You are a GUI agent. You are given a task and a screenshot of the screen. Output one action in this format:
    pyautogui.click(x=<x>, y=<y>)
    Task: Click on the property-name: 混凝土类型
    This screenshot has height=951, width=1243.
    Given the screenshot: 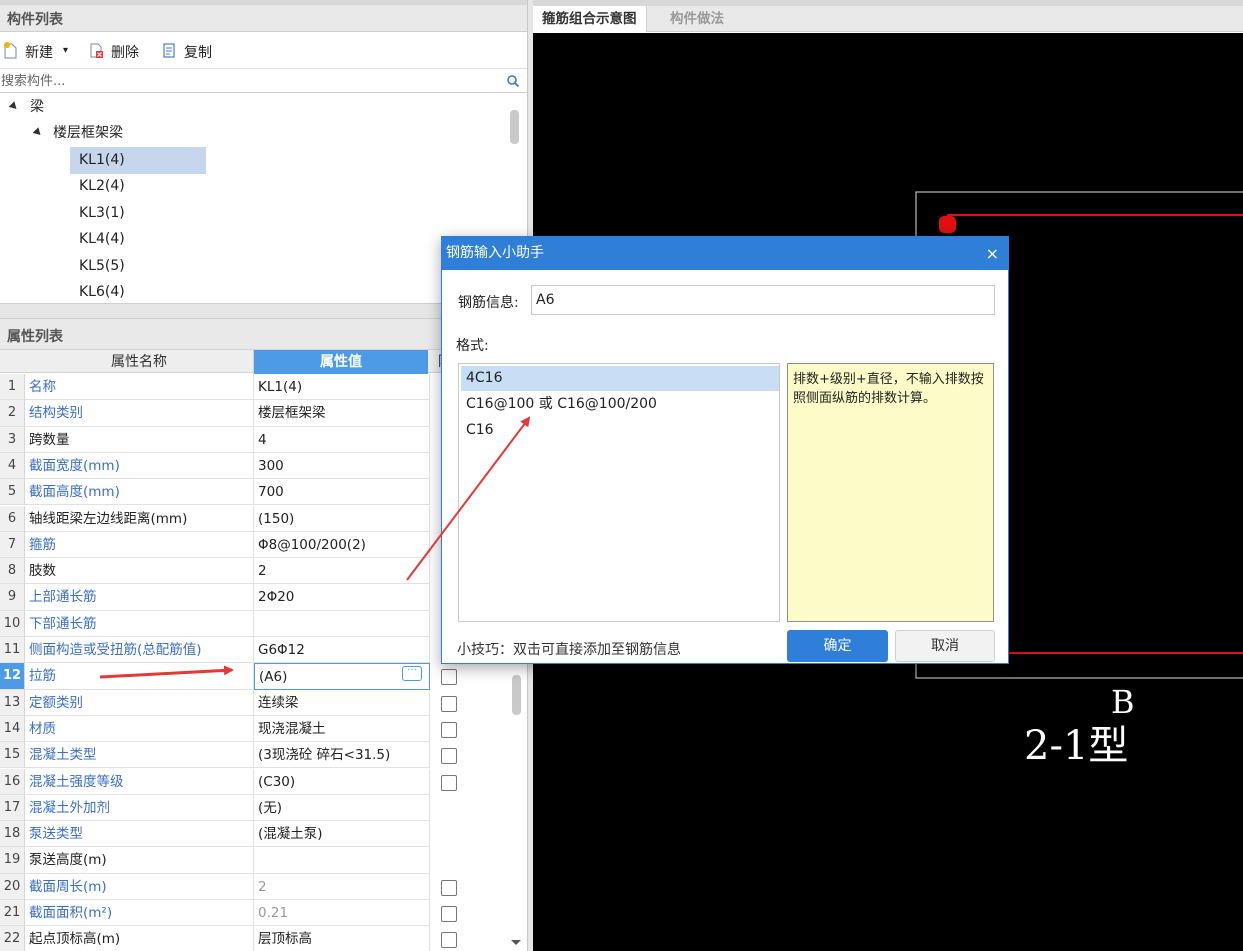 What is the action you would take?
    pyautogui.click(x=139, y=755)
    